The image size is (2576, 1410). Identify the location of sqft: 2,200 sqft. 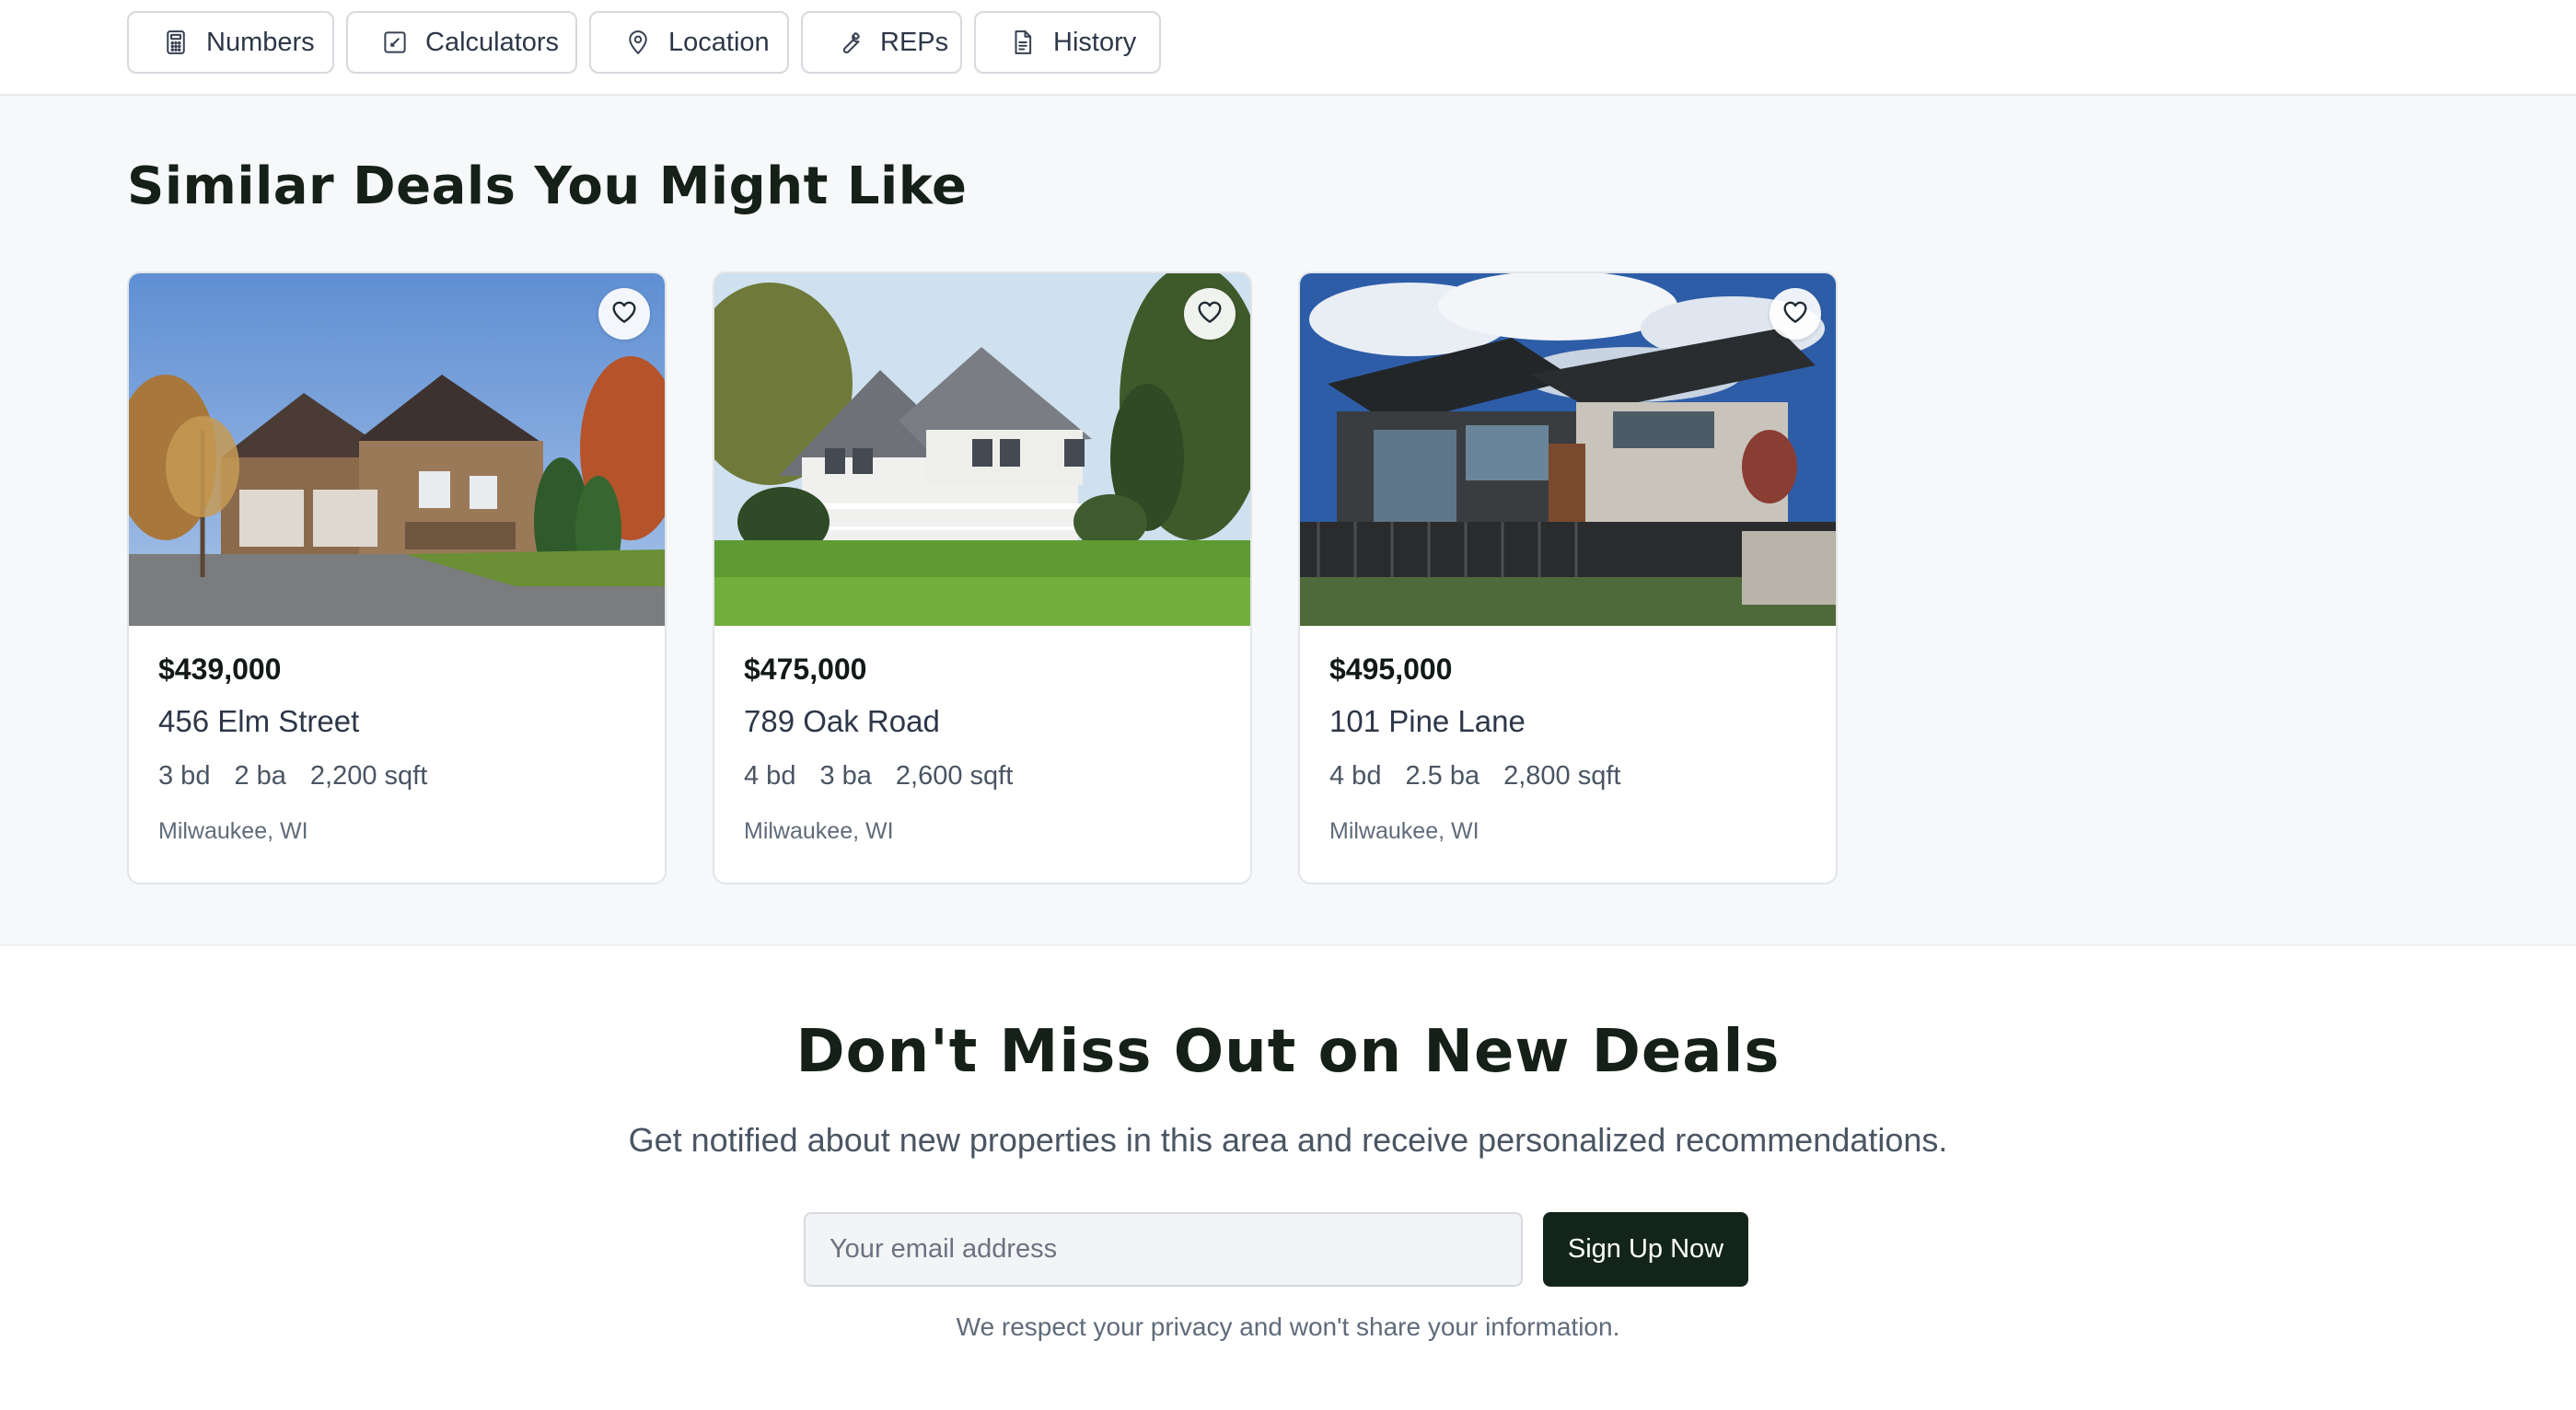
(368, 776).